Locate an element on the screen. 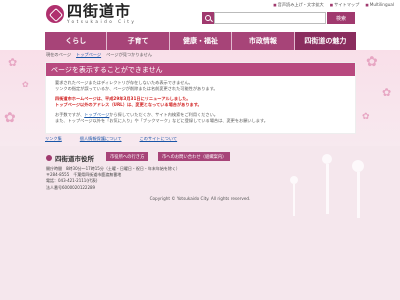 The image size is (400, 300). nav-miryoku: 四街道の魅力 is located at coordinates (325, 41).